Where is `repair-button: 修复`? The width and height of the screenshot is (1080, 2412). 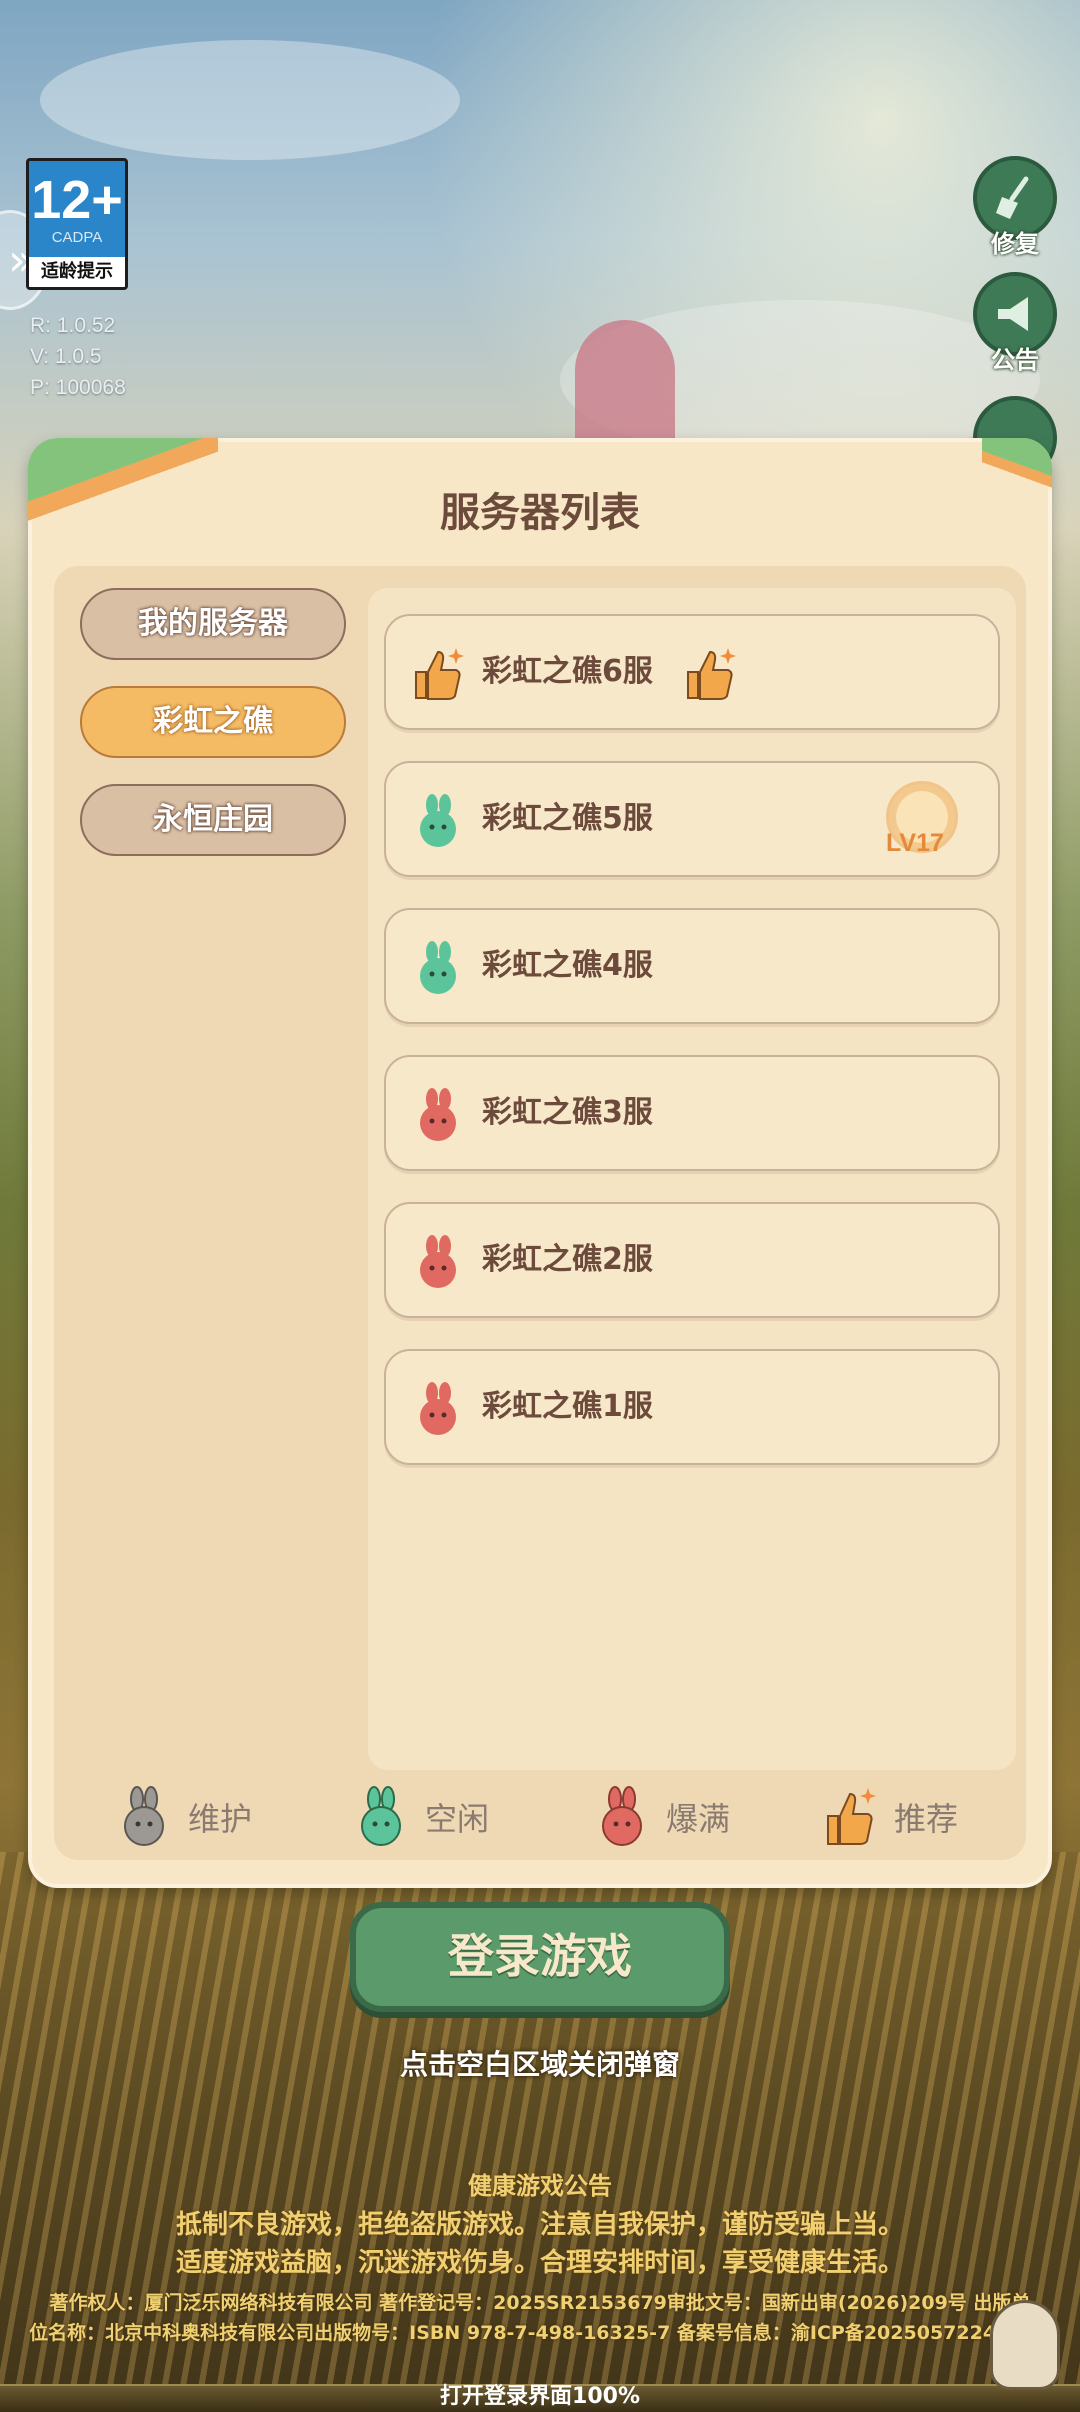 repair-button: 修复 is located at coordinates (1015, 207).